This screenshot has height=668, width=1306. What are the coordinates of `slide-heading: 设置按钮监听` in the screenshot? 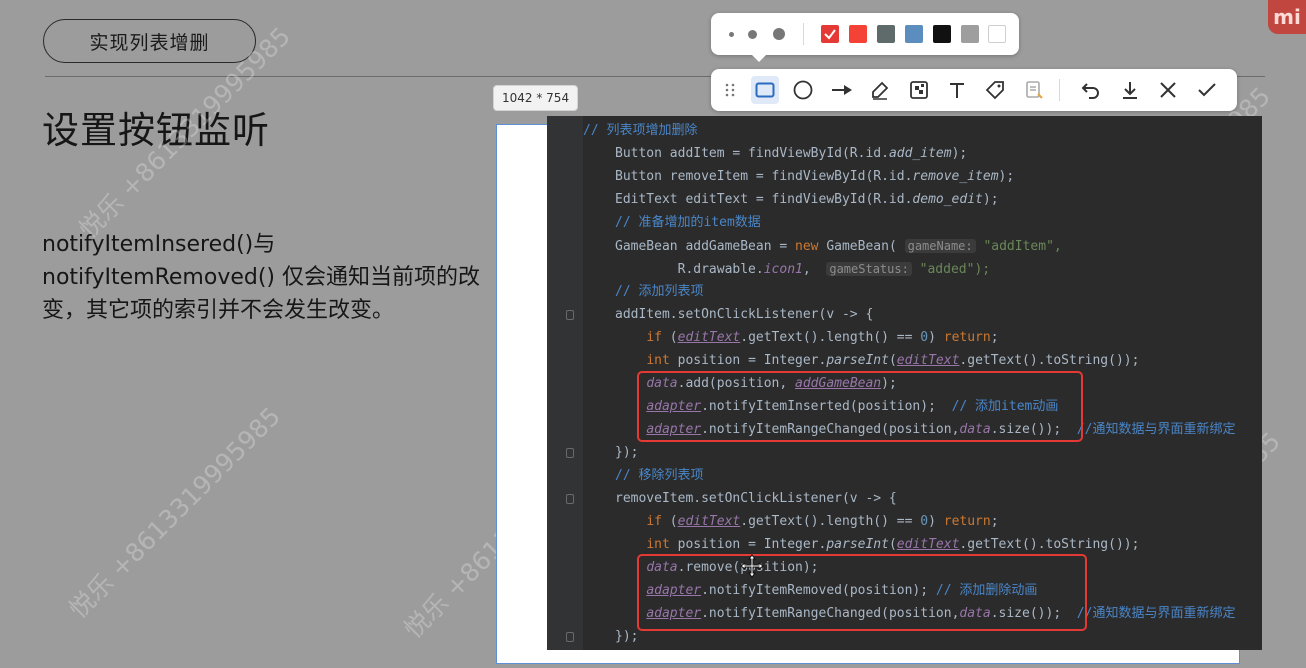 It's located at (156, 130).